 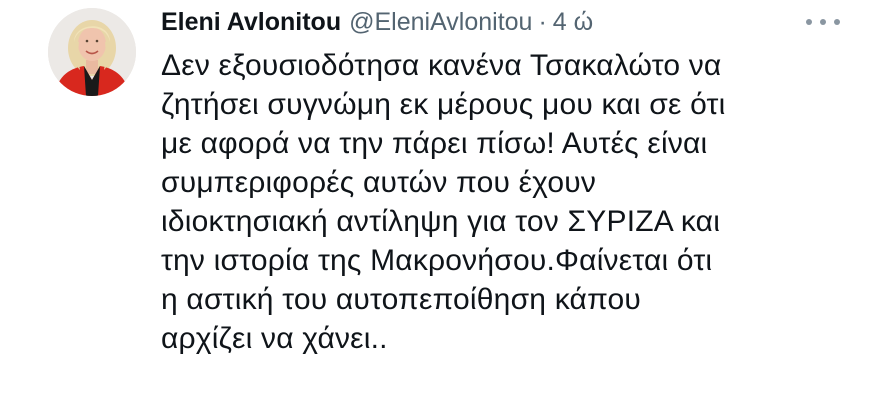 I want to click on tweet-header: Eleni Avlonitou @EleniAvlonitou · 4 ώ, so click(x=377, y=22).